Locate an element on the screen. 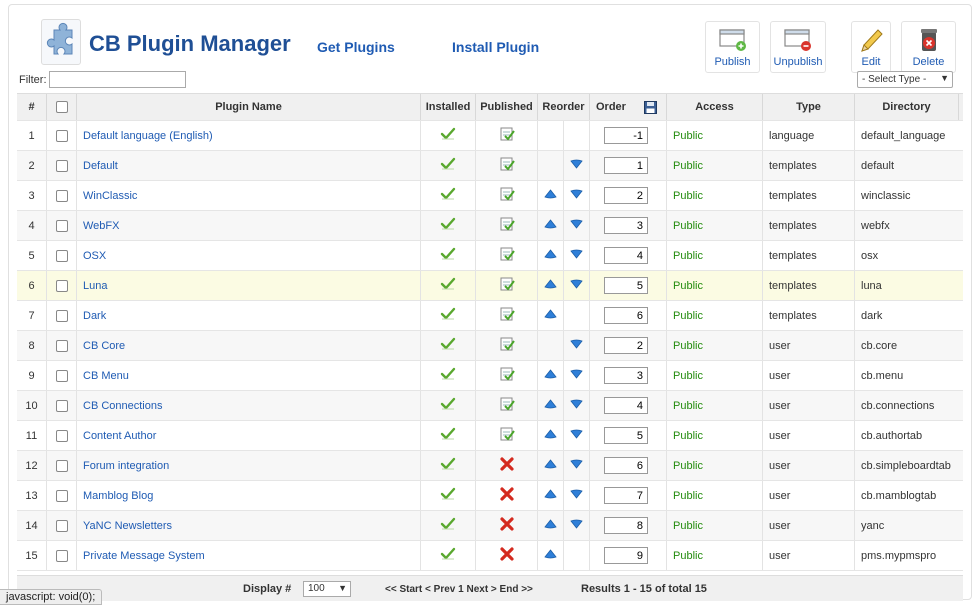 This screenshot has width=975, height=605. save-order-icon is located at coordinates (650, 107).